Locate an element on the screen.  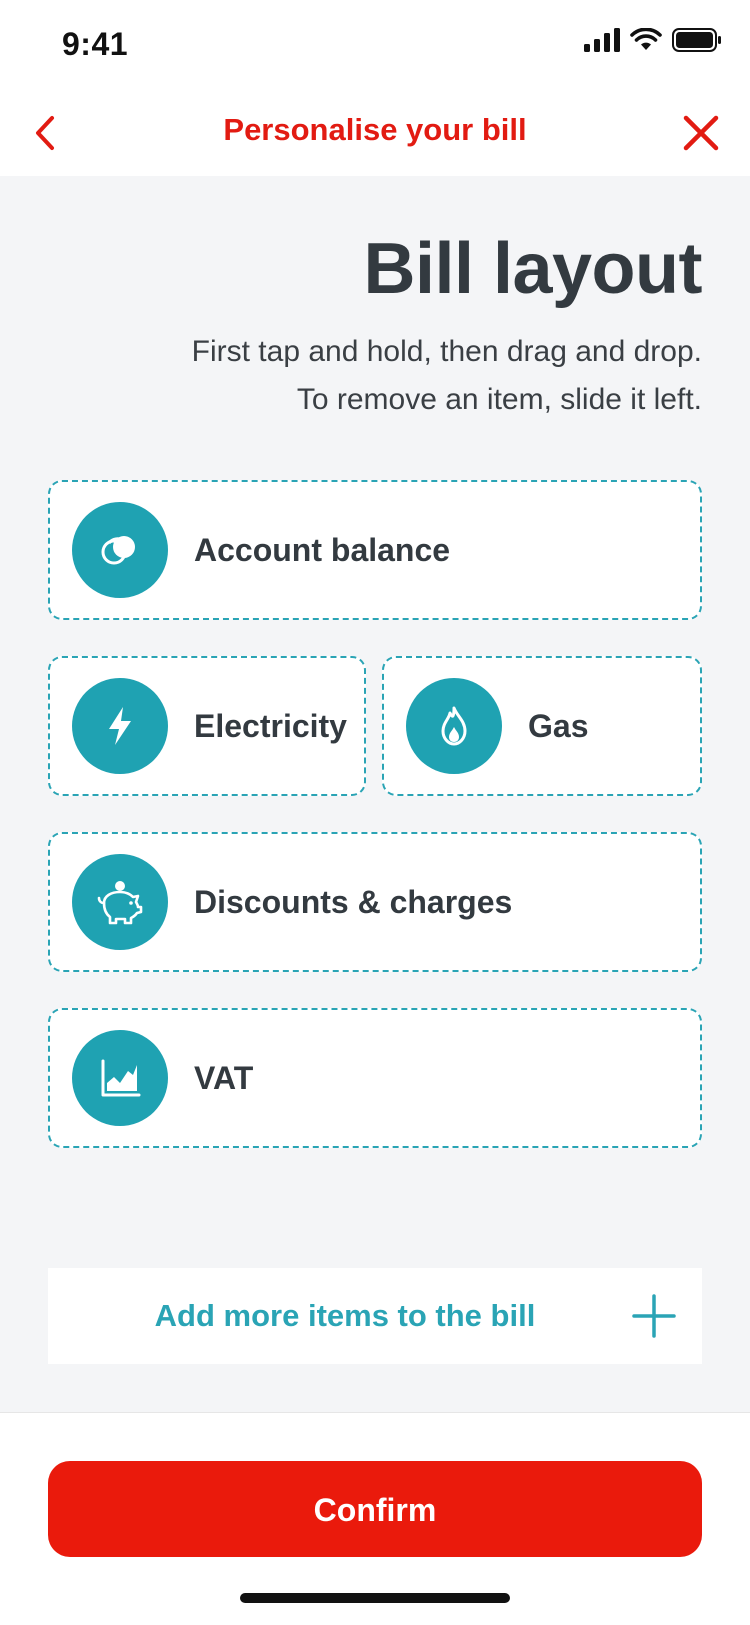
add-more-items-button: Add more items to the bill is located at coordinates (375, 1316).